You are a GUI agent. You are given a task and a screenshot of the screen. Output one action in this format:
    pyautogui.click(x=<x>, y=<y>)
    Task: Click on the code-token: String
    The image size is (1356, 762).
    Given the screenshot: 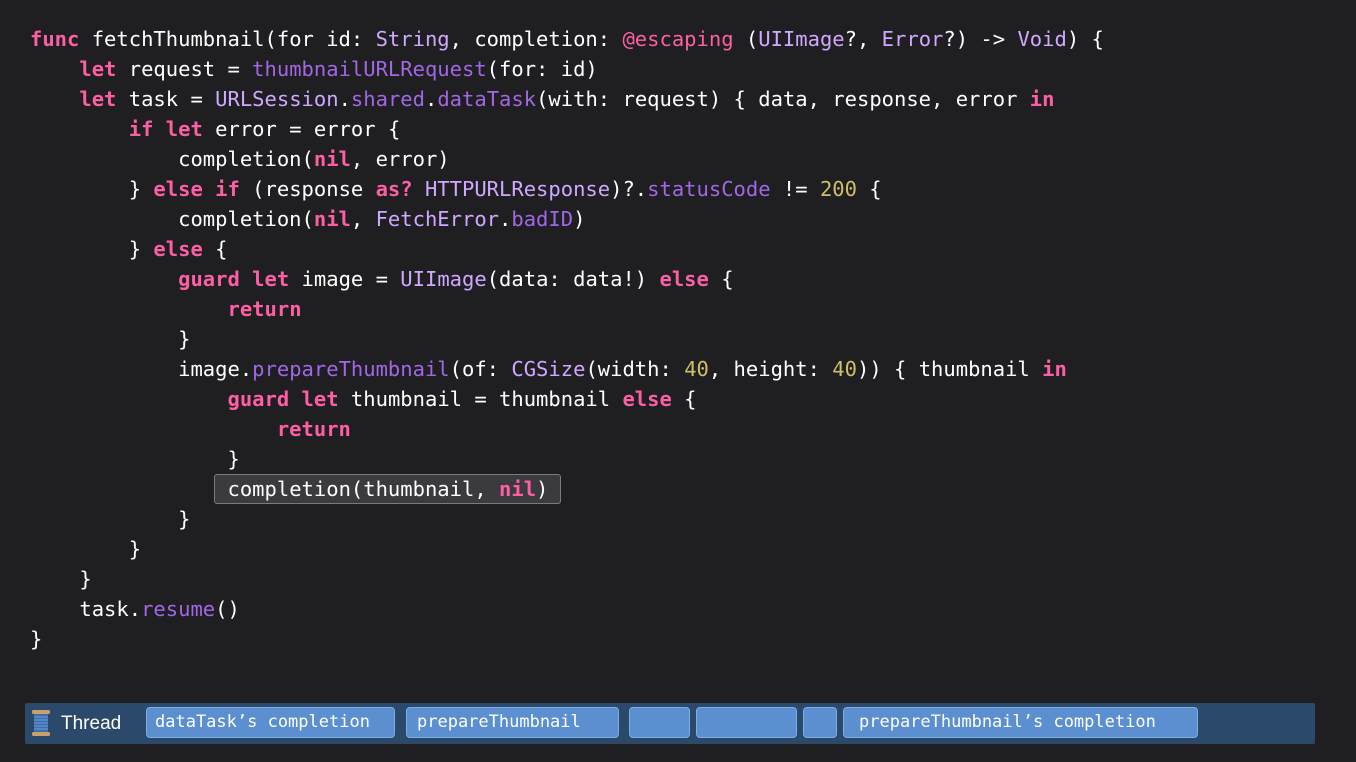 What is the action you would take?
    pyautogui.click(x=412, y=39)
    